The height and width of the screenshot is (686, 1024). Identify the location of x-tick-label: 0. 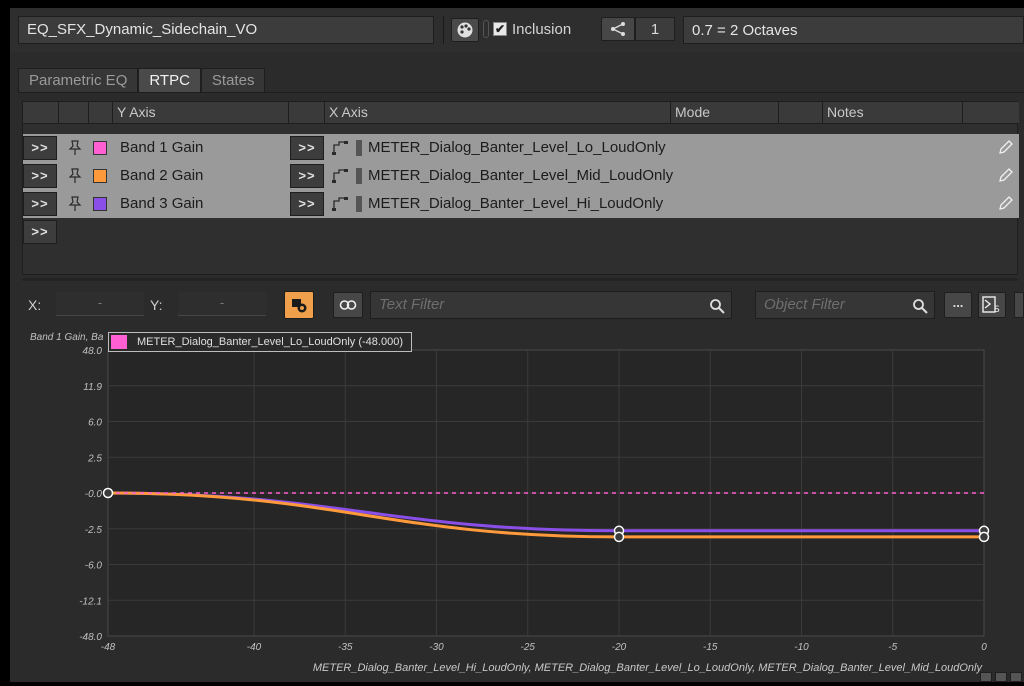
(984, 647).